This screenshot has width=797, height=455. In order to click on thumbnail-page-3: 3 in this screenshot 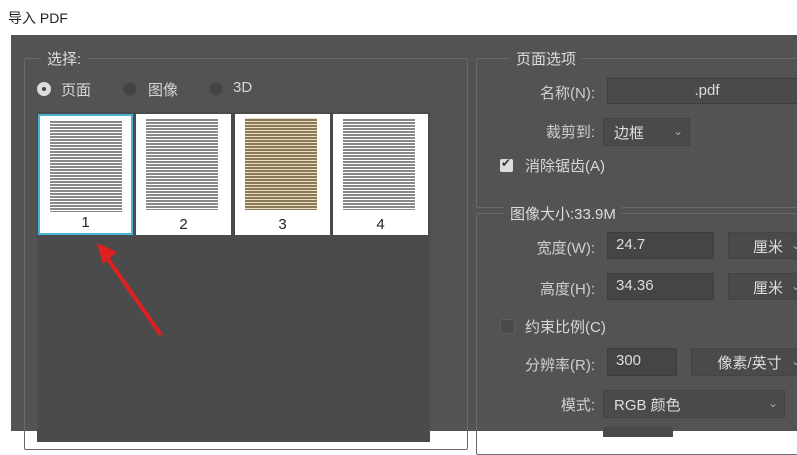, I will do `click(282, 174)`.